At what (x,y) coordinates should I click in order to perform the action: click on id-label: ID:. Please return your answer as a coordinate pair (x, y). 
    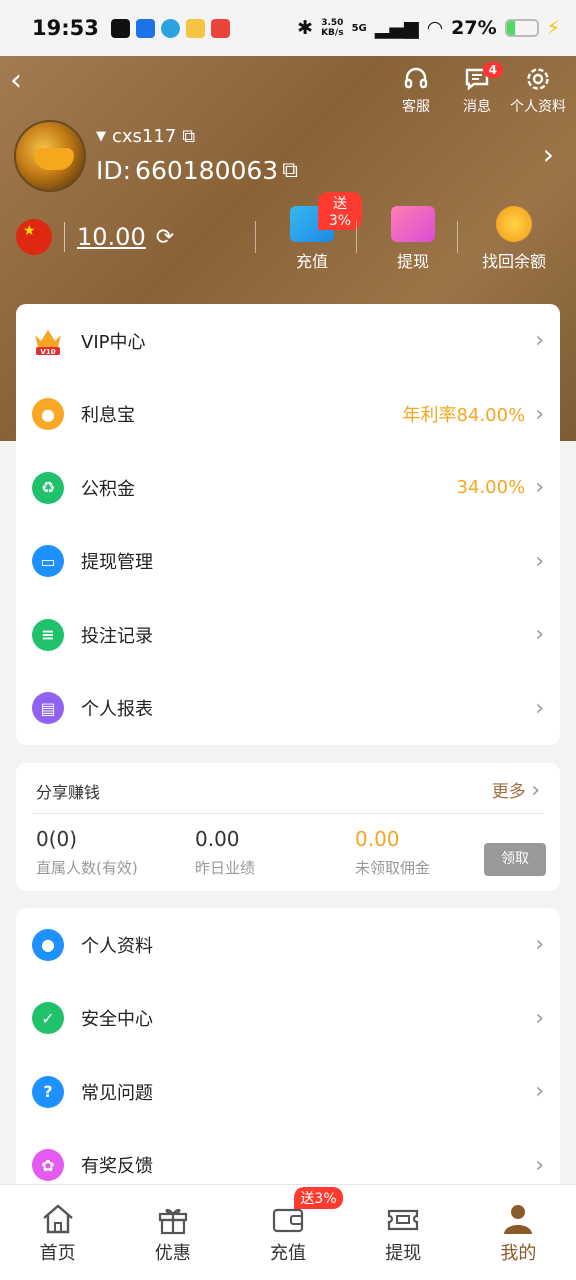
    Looking at the image, I should click on (114, 170).